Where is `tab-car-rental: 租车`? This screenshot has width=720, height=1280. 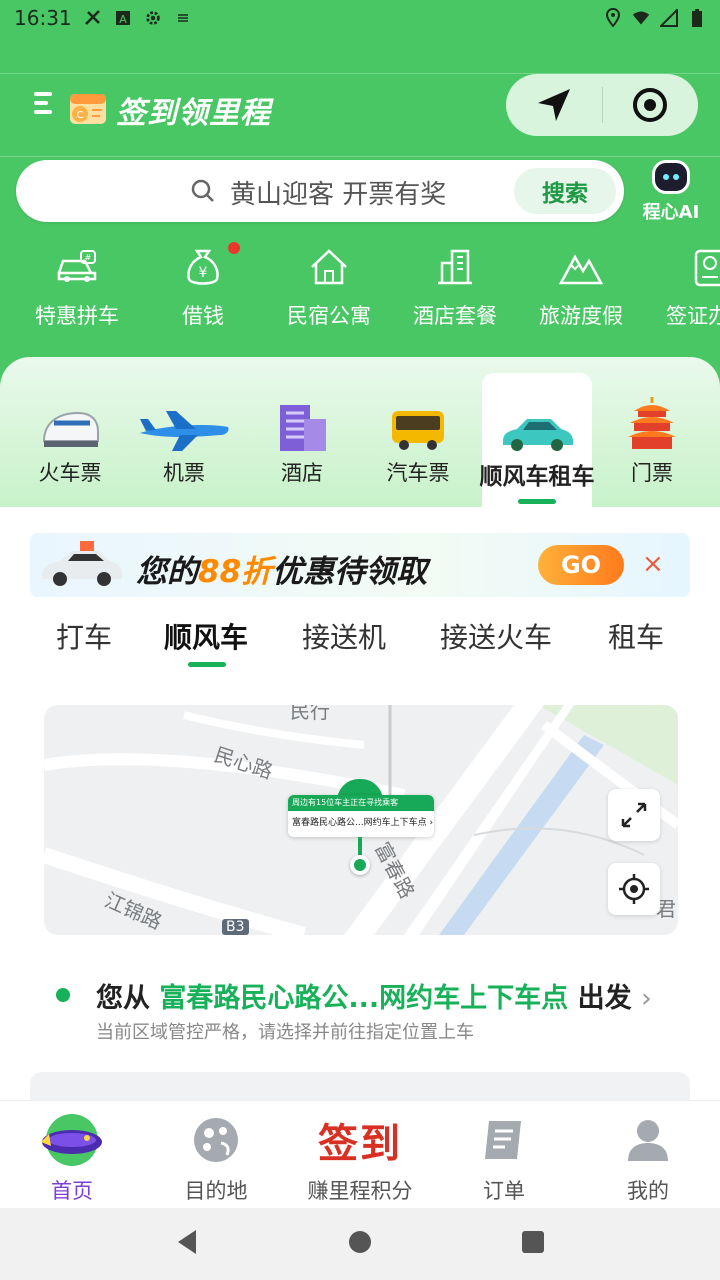 tab-car-rental: 租车 is located at coordinates (636, 636).